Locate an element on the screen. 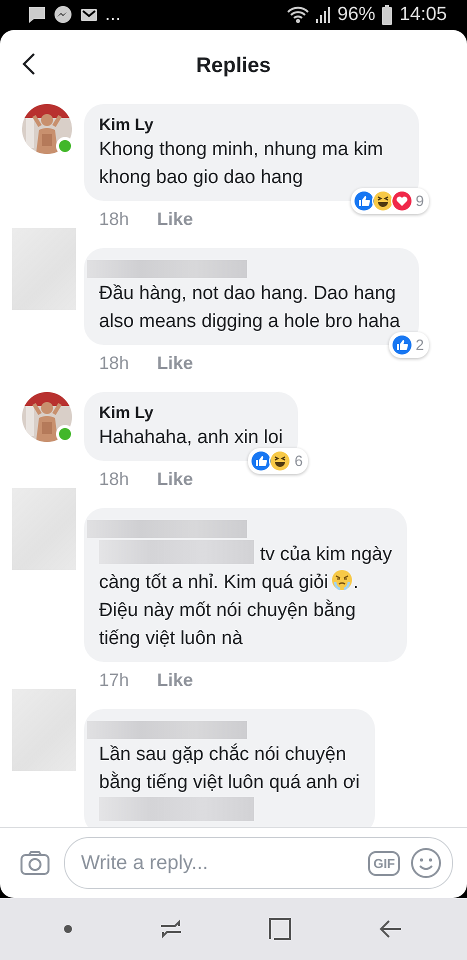 The height and width of the screenshot is (960, 467). reply-field: Write a reply... GIF is located at coordinates (258, 863).